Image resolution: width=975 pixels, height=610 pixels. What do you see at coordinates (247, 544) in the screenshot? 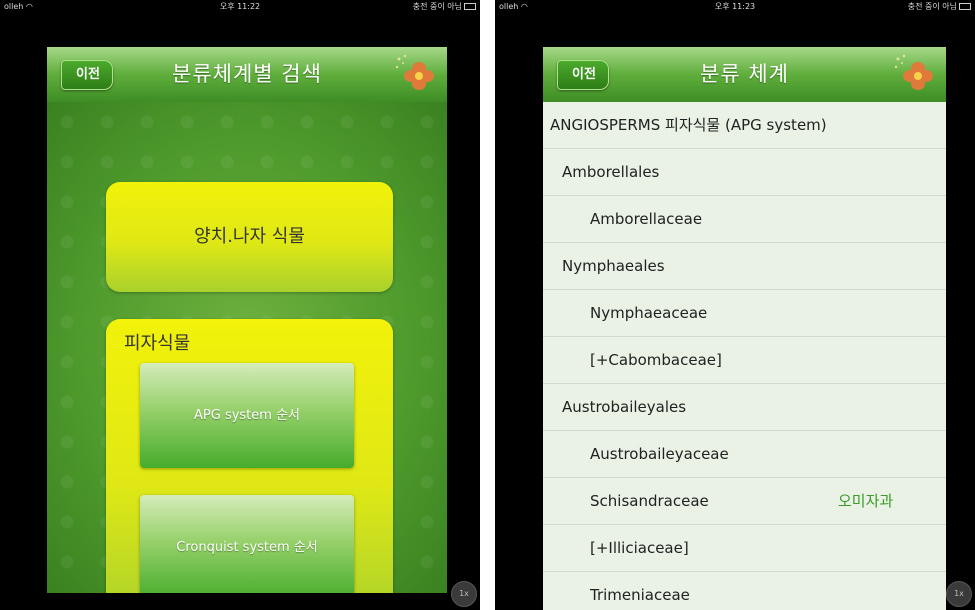
I see `cronquist-system-button: Cronquist system 순서` at bounding box center [247, 544].